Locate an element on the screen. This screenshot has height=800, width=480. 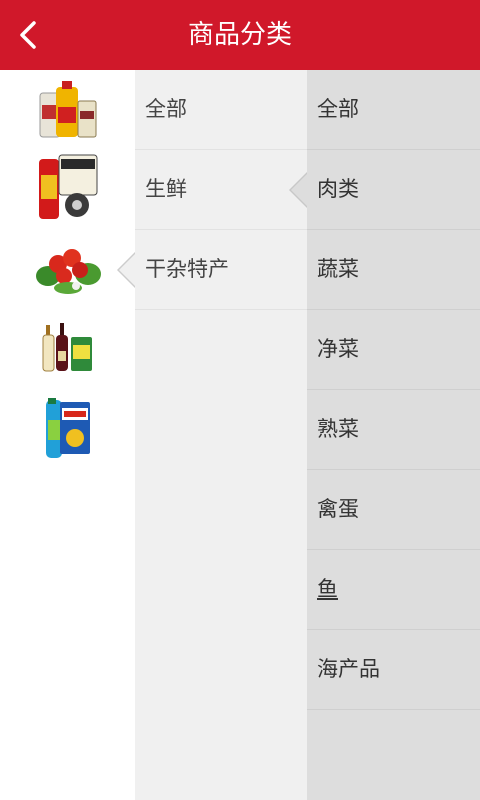
category-item: 干杂特产 is located at coordinates (221, 270).